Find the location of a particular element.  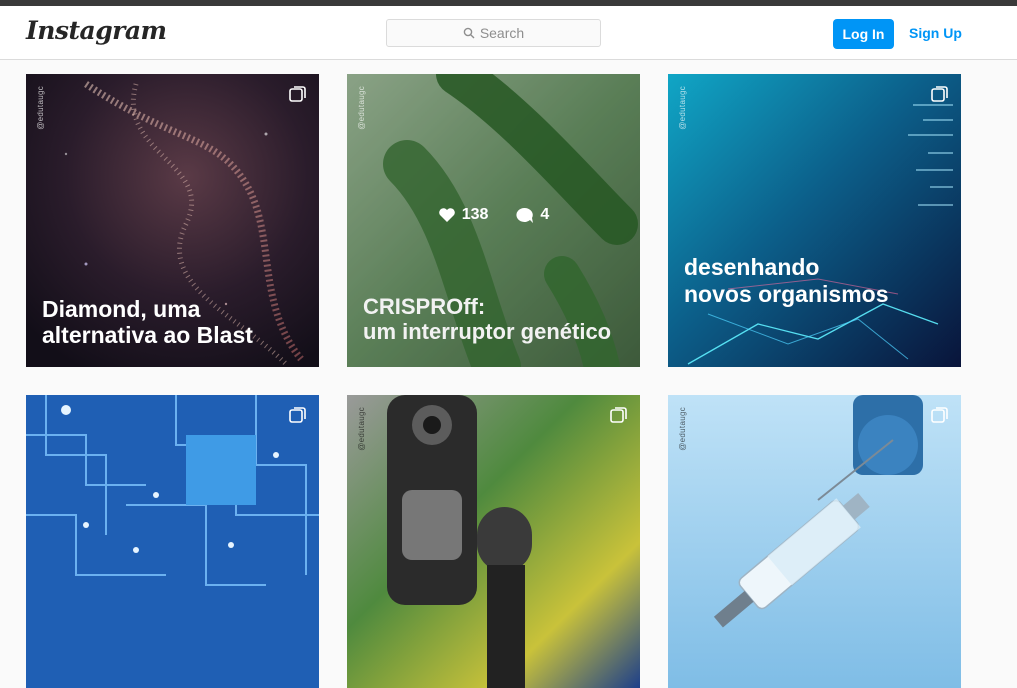

heart-icon is located at coordinates (446, 215).